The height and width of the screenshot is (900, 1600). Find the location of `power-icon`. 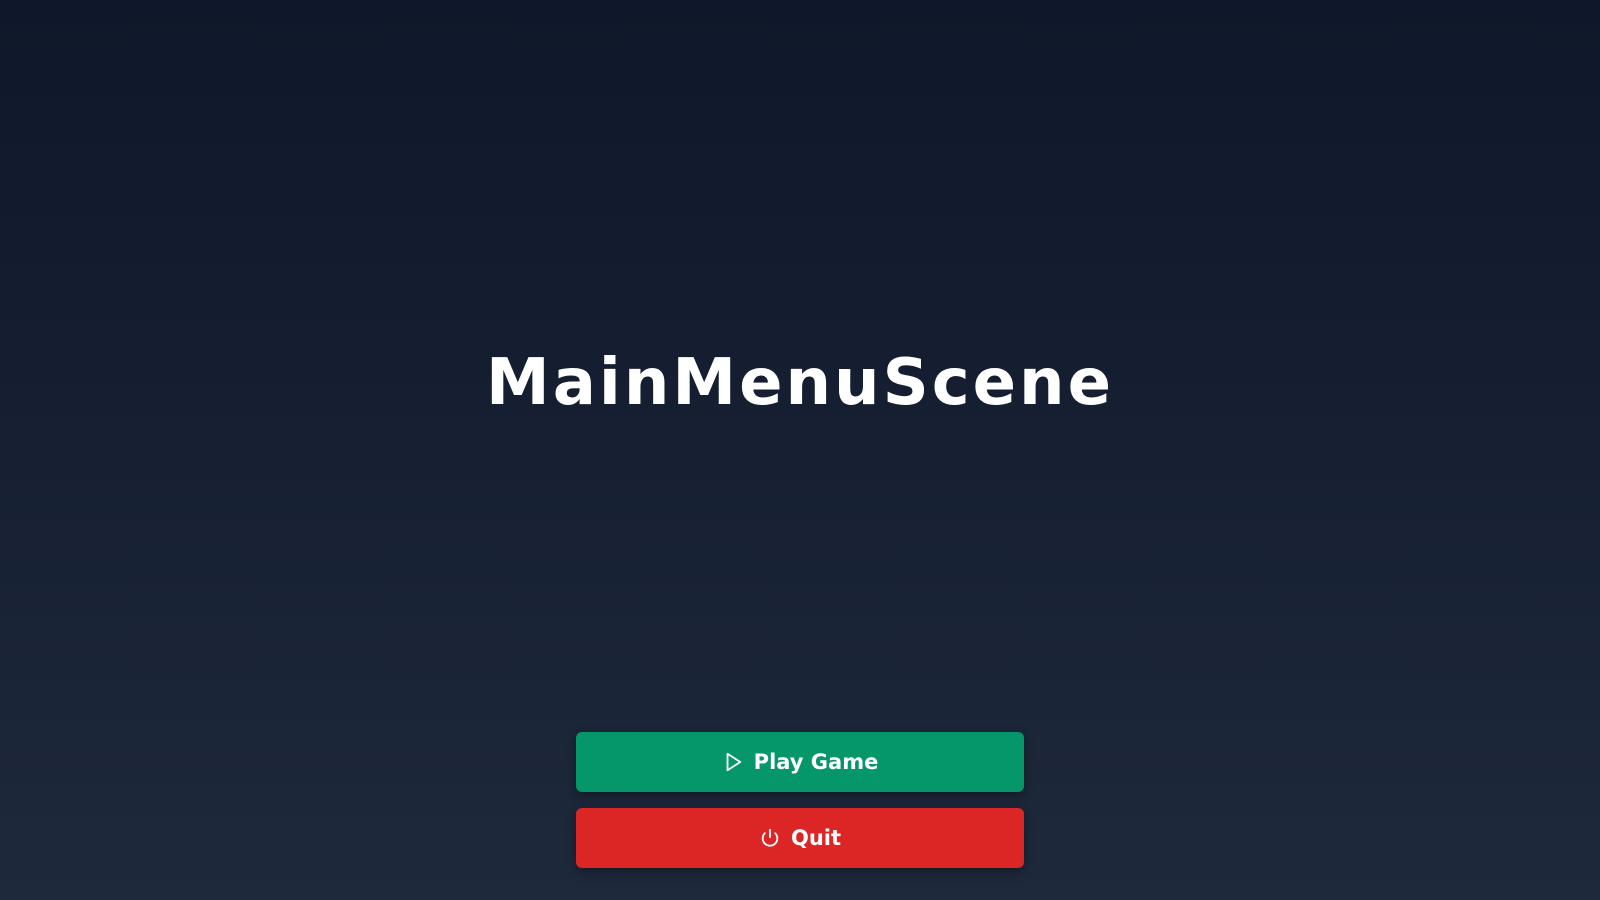

power-icon is located at coordinates (770, 838).